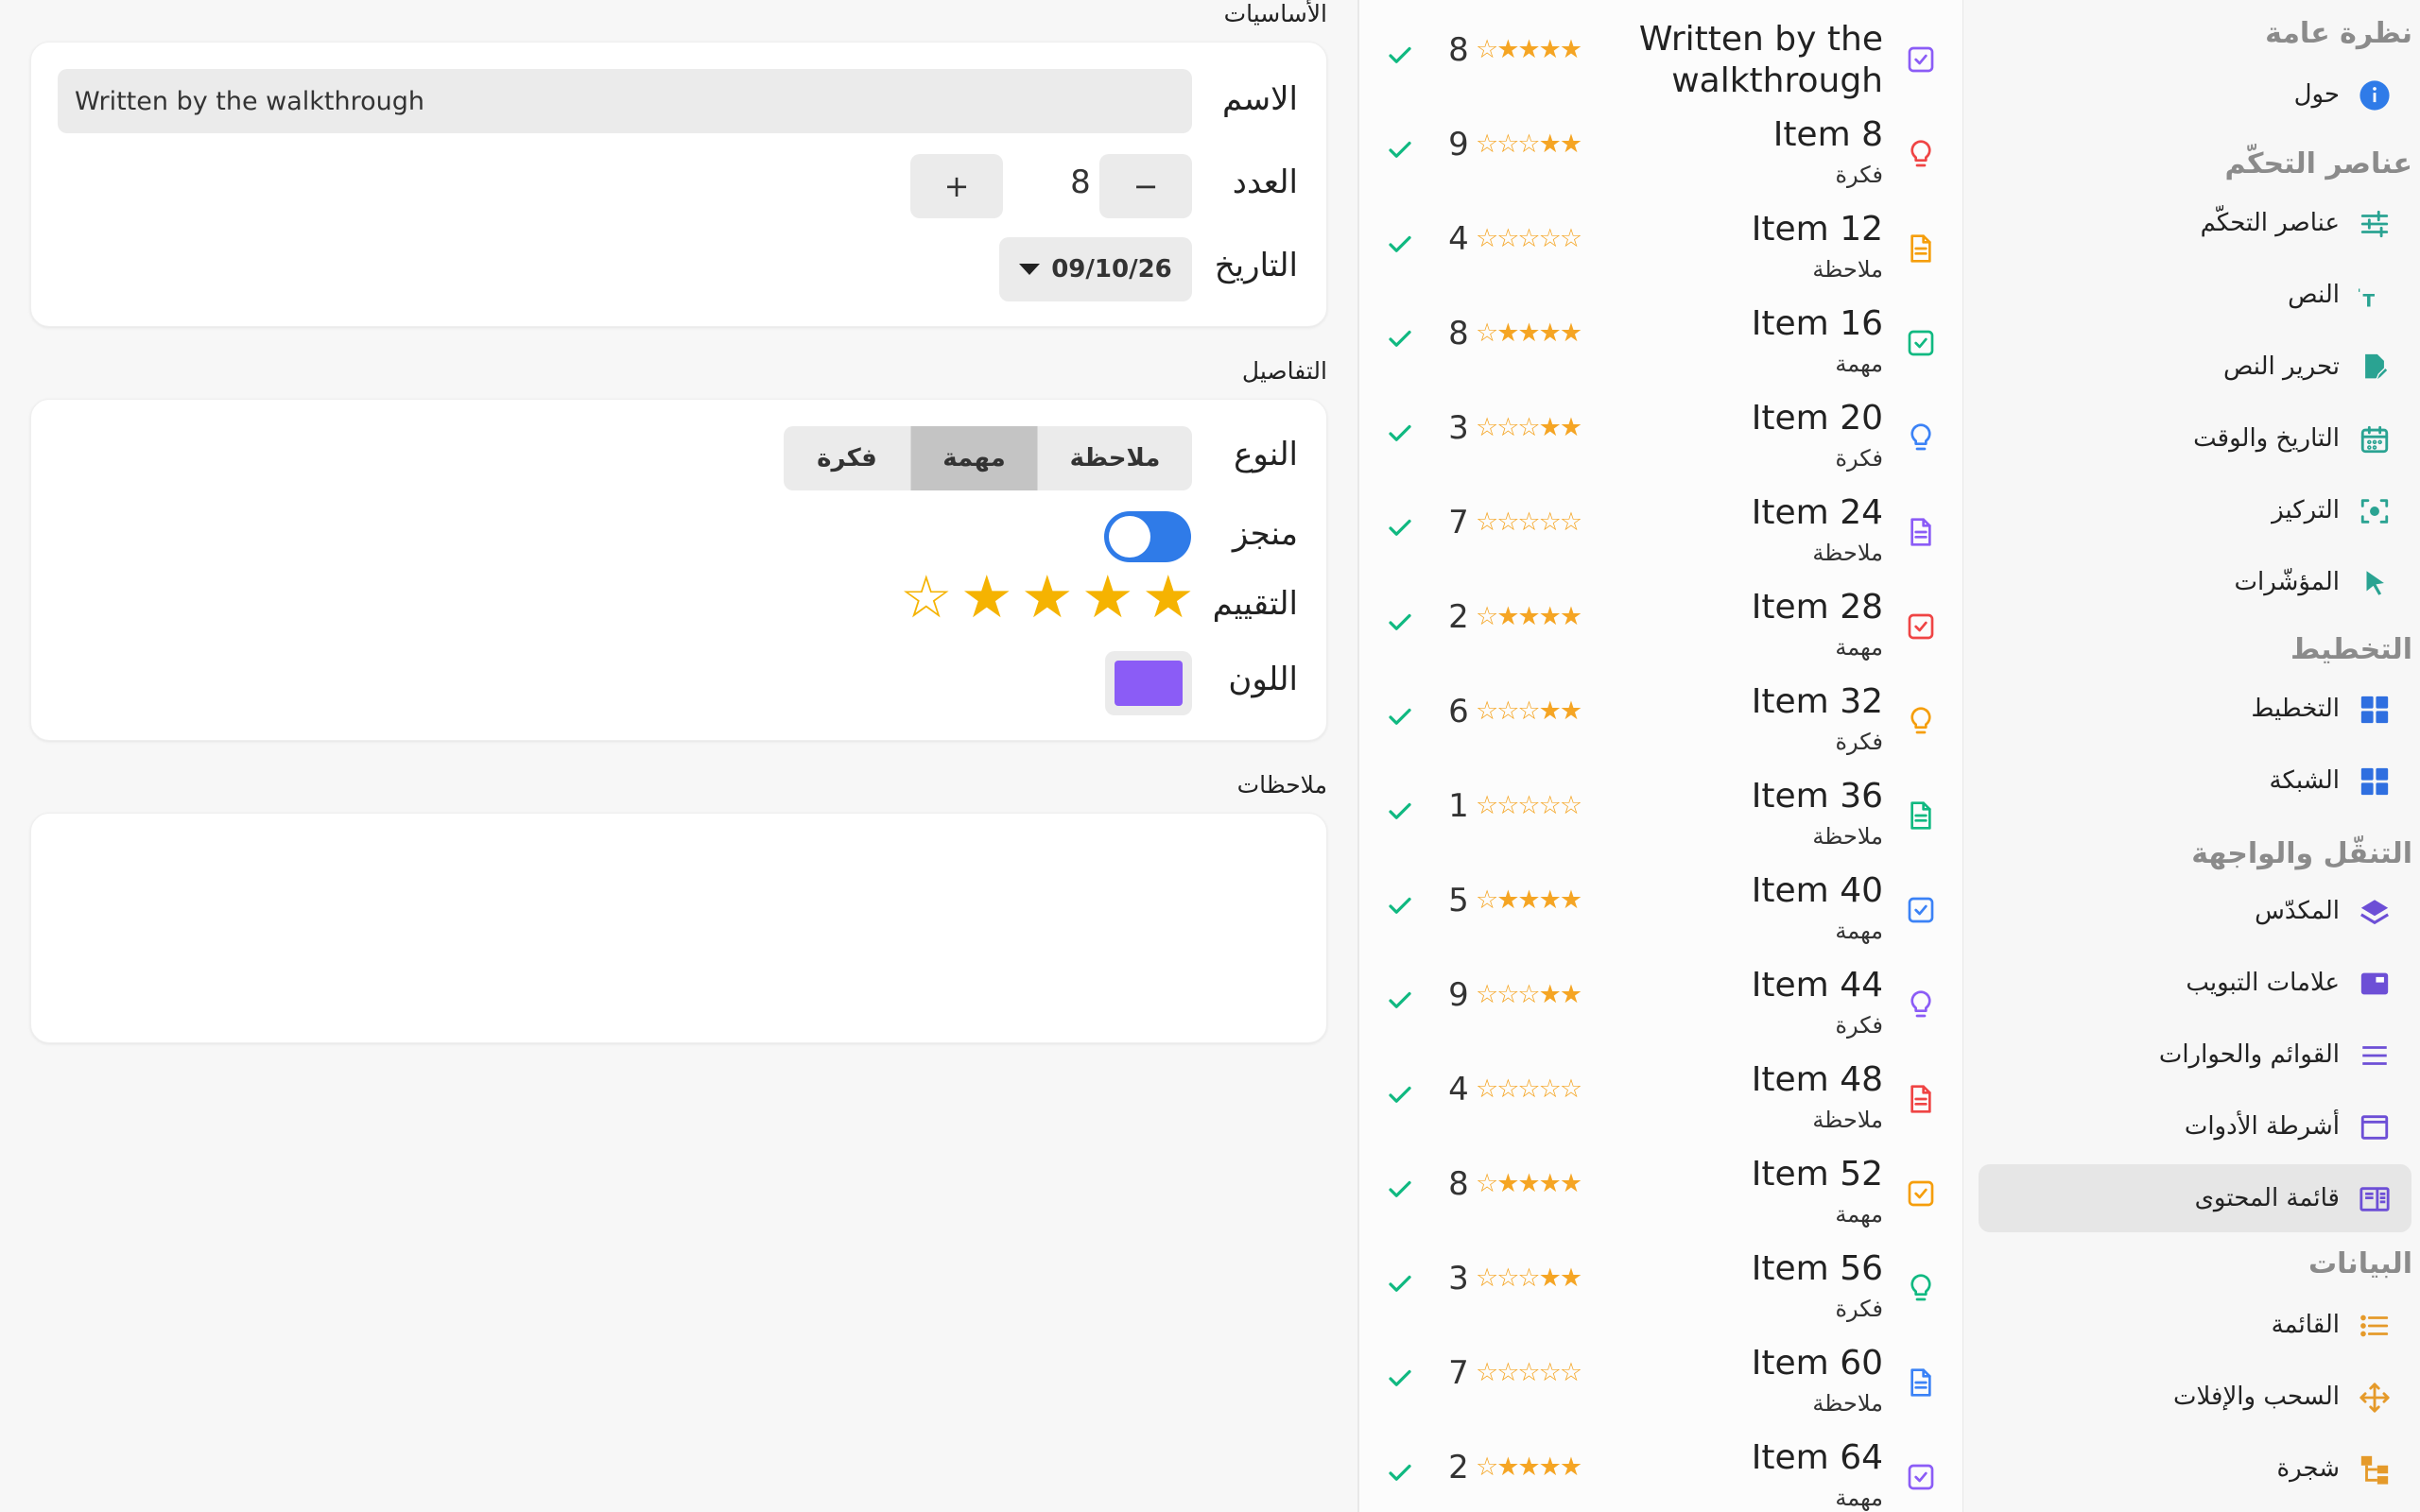  Describe the element at coordinates (1660, 716) in the screenshot. I see `list-item: 6 ☆☆☆★★ Item 32 فكرة` at that location.